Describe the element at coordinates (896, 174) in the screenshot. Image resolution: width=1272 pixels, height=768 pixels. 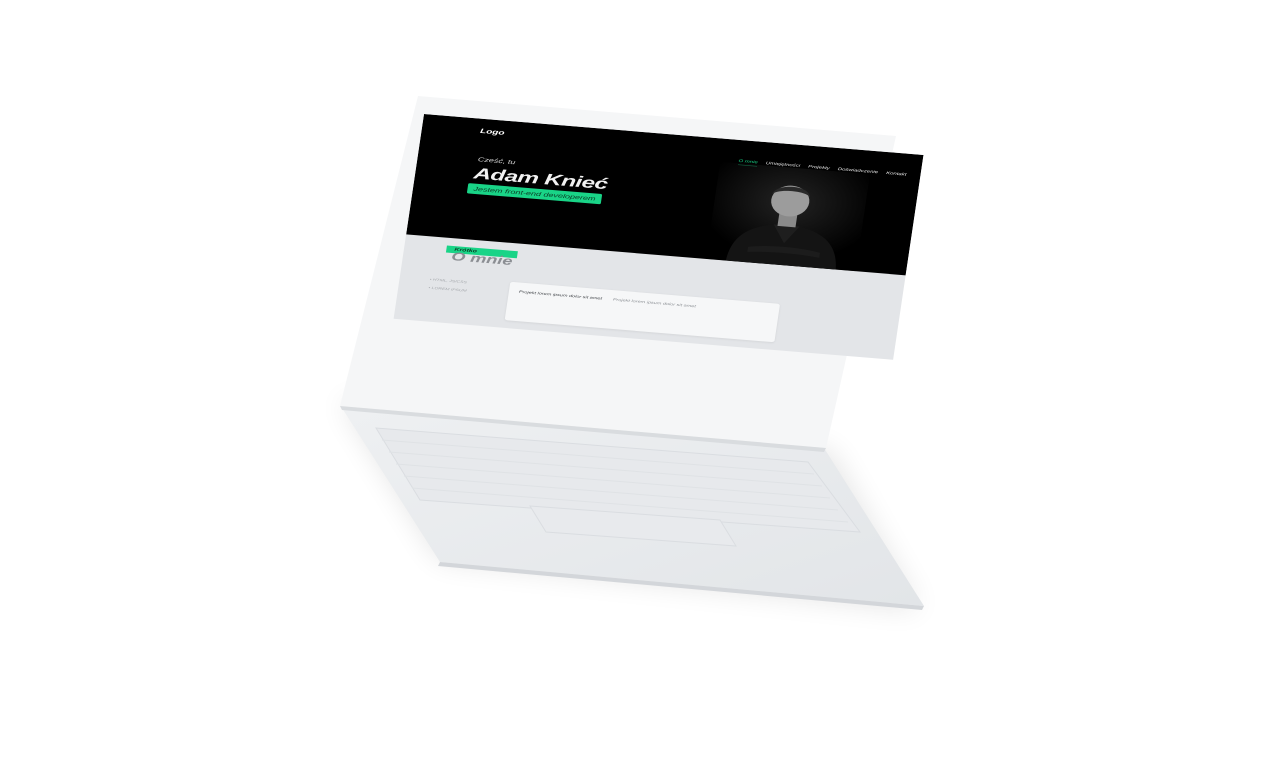
I see `nav-item-kontakt: Kontakt` at that location.